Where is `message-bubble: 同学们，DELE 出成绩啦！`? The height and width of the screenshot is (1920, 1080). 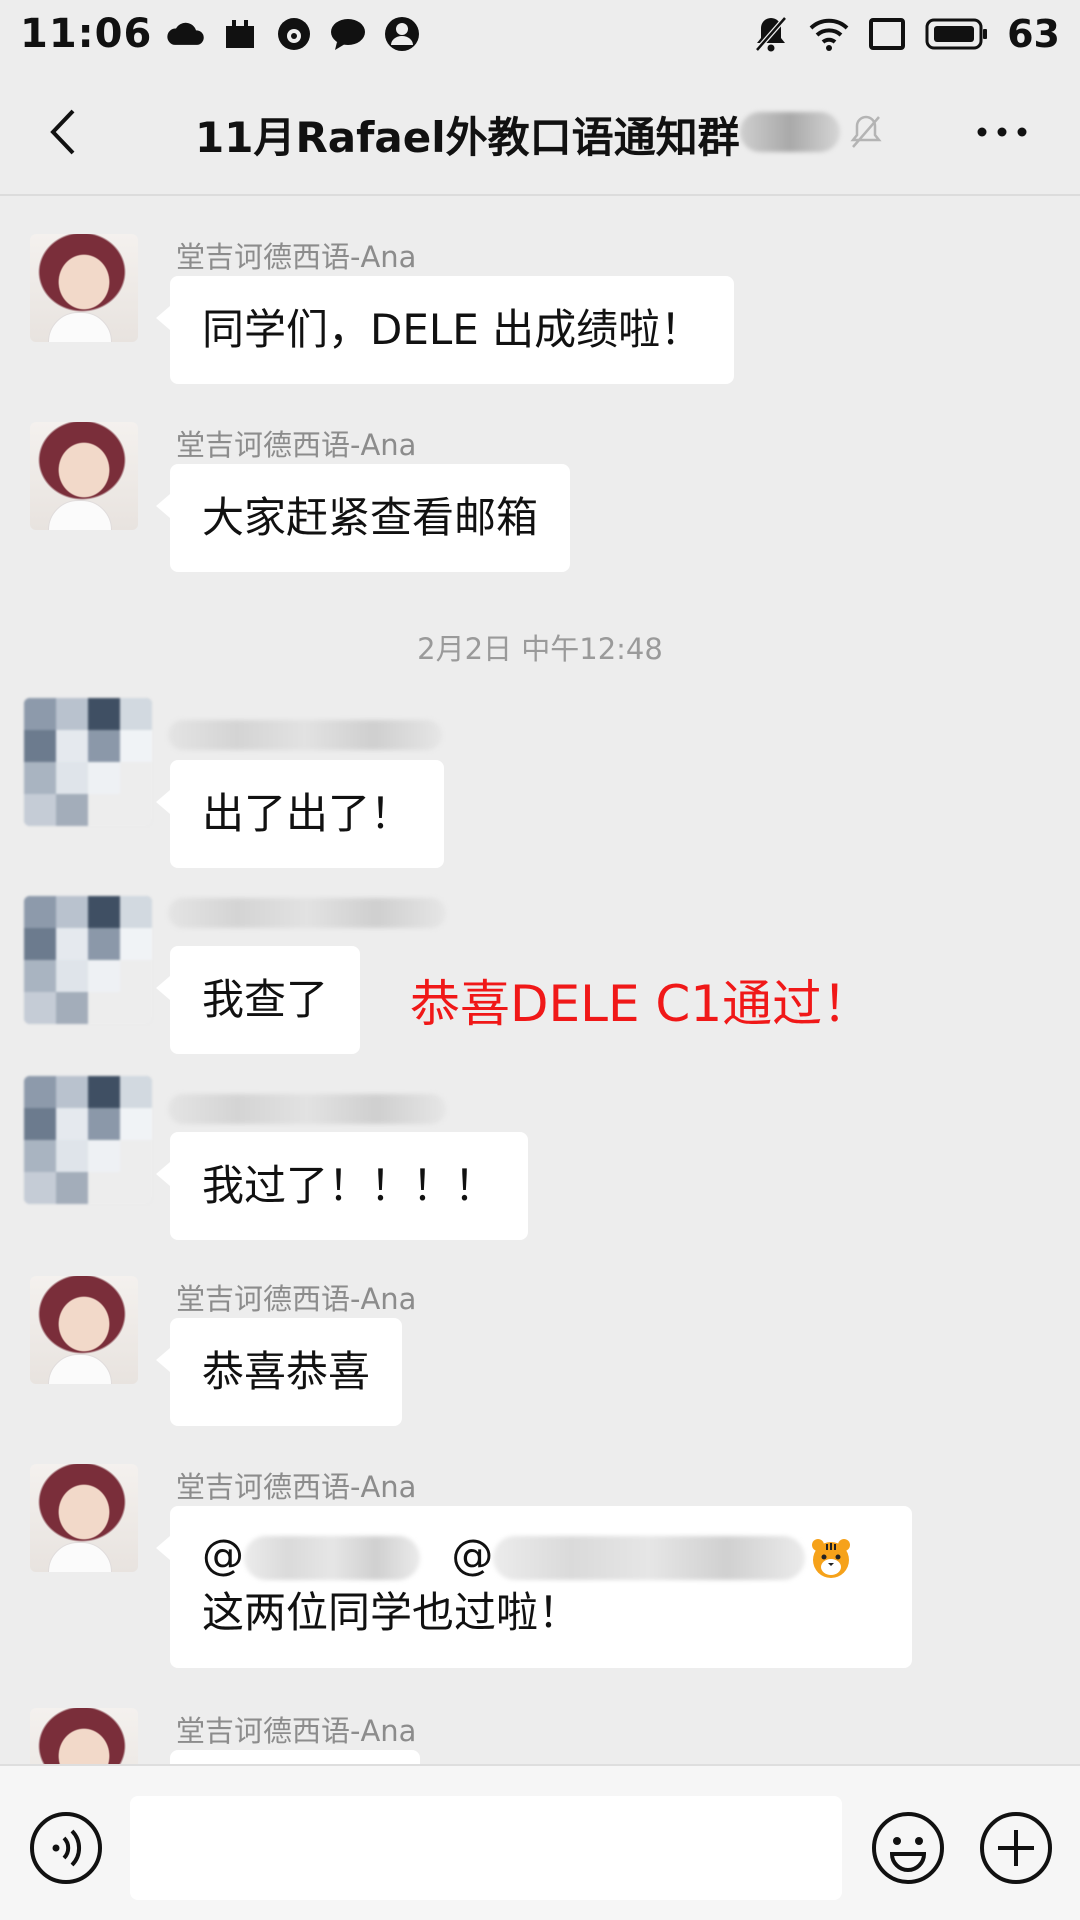
message-bubble: 同学们，DELE 出成绩啦！ is located at coordinates (445, 330).